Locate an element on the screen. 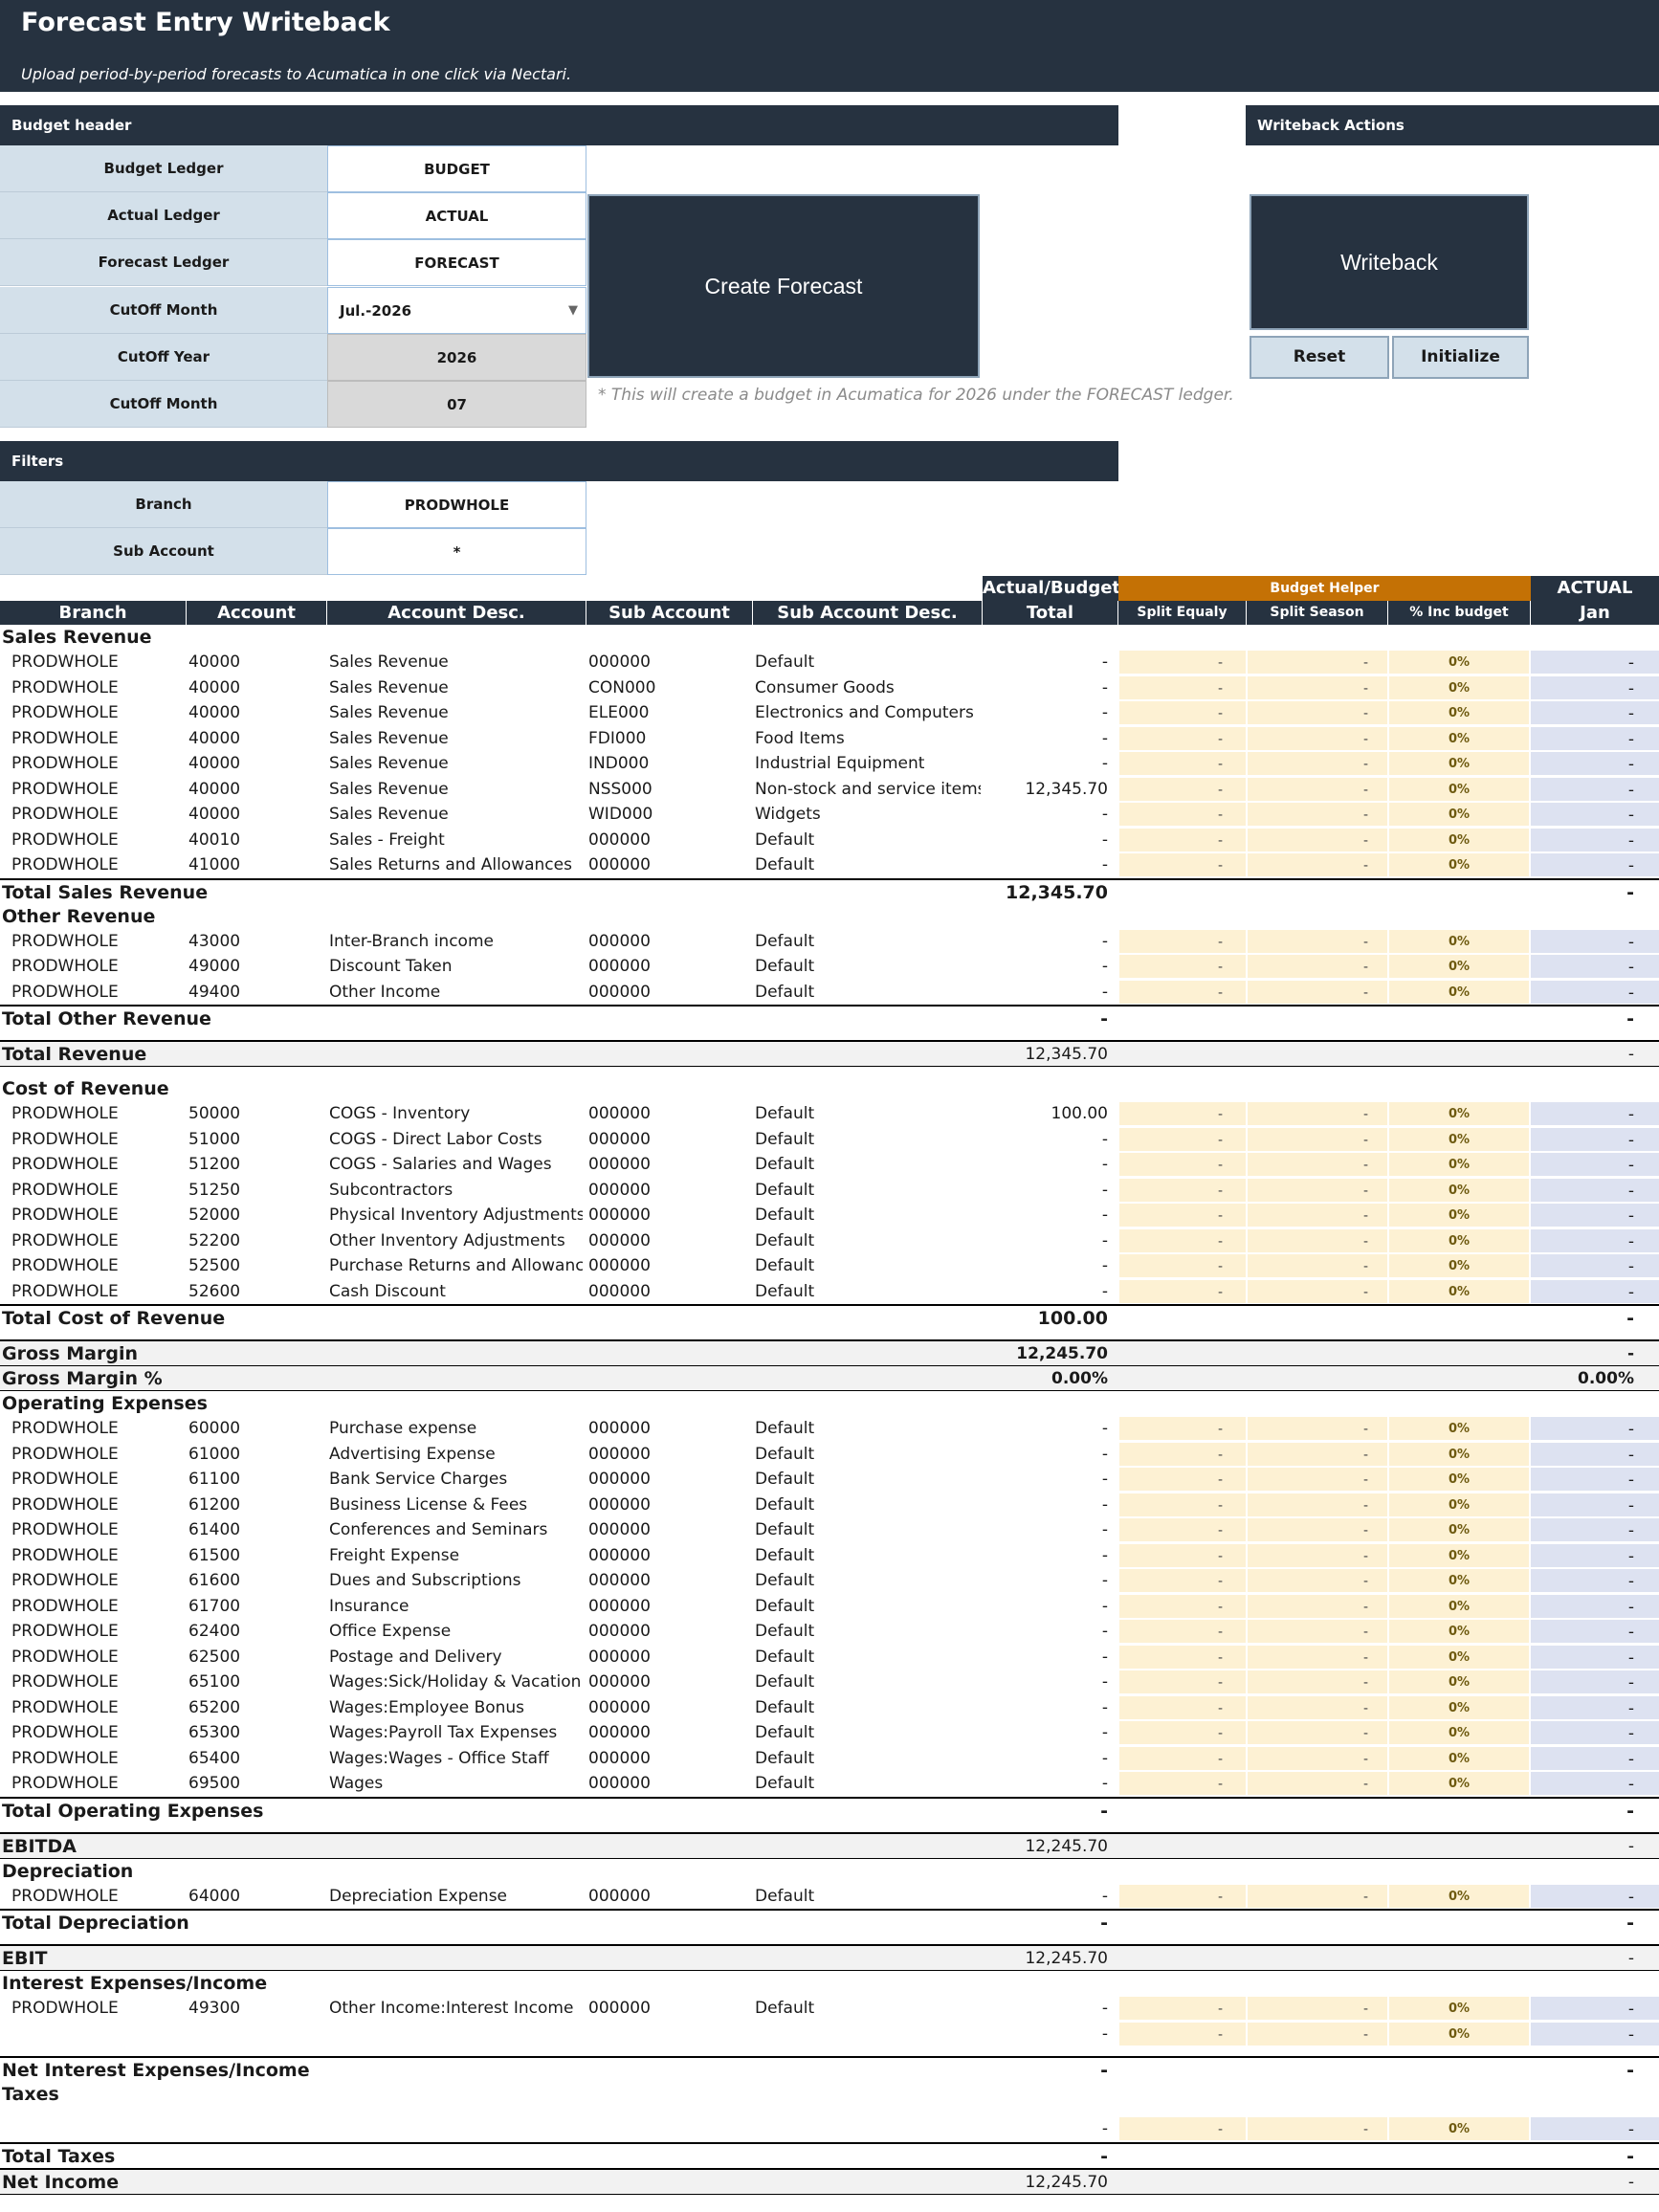  reset-button: Reset is located at coordinates (1319, 357).